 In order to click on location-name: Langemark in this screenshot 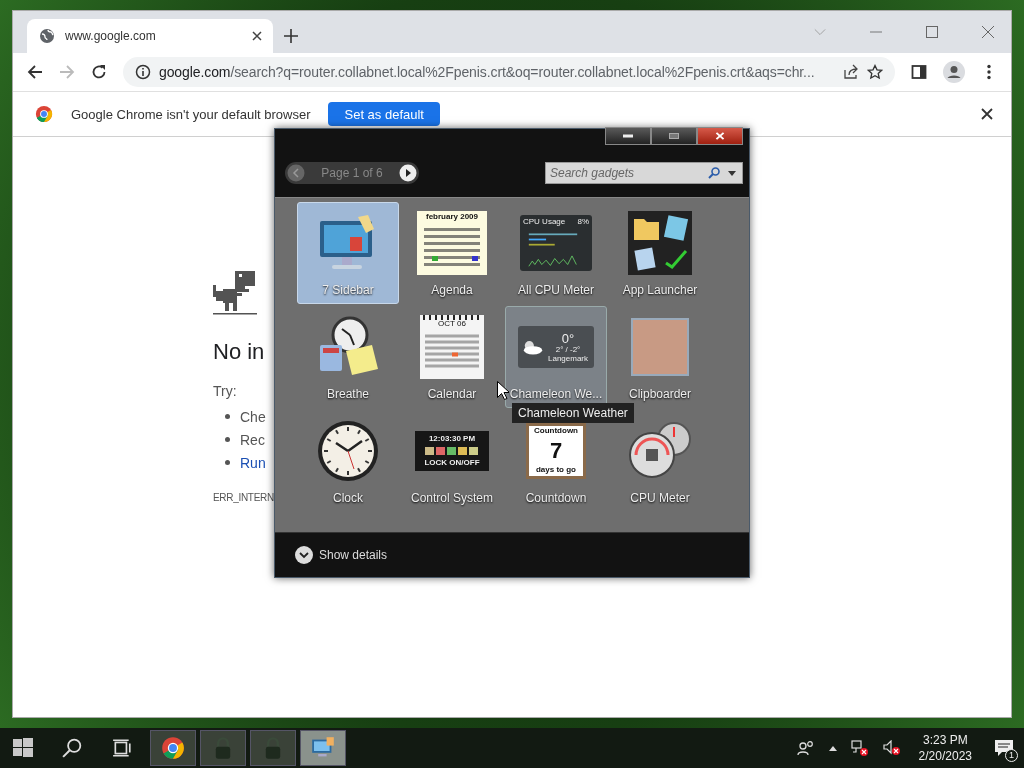, I will do `click(568, 358)`.